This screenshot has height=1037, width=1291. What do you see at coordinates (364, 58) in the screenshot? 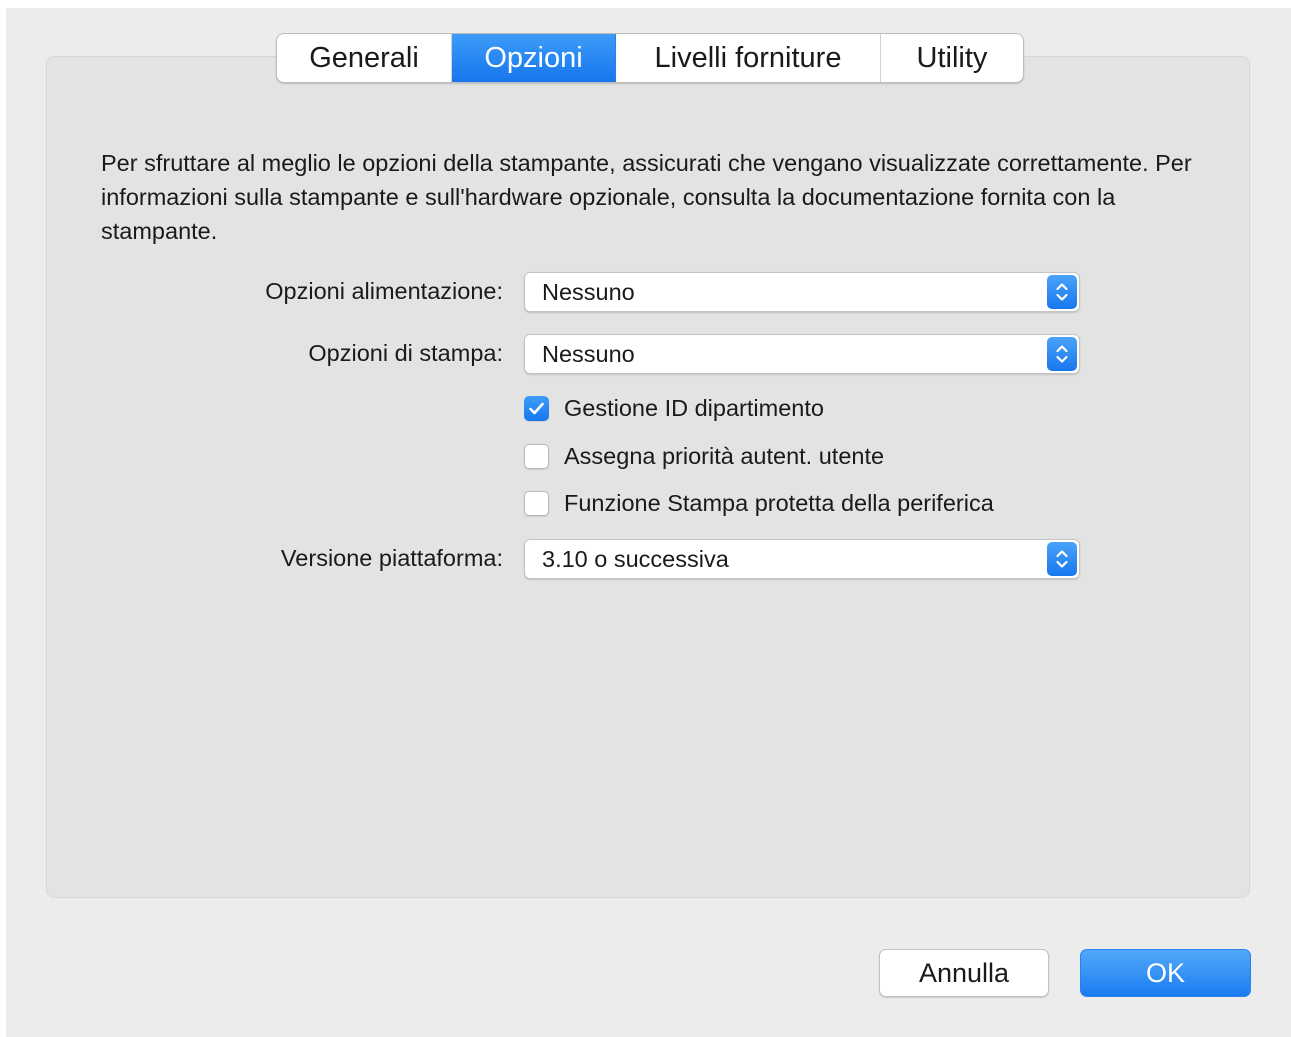
I see `tab-generali: Generali` at bounding box center [364, 58].